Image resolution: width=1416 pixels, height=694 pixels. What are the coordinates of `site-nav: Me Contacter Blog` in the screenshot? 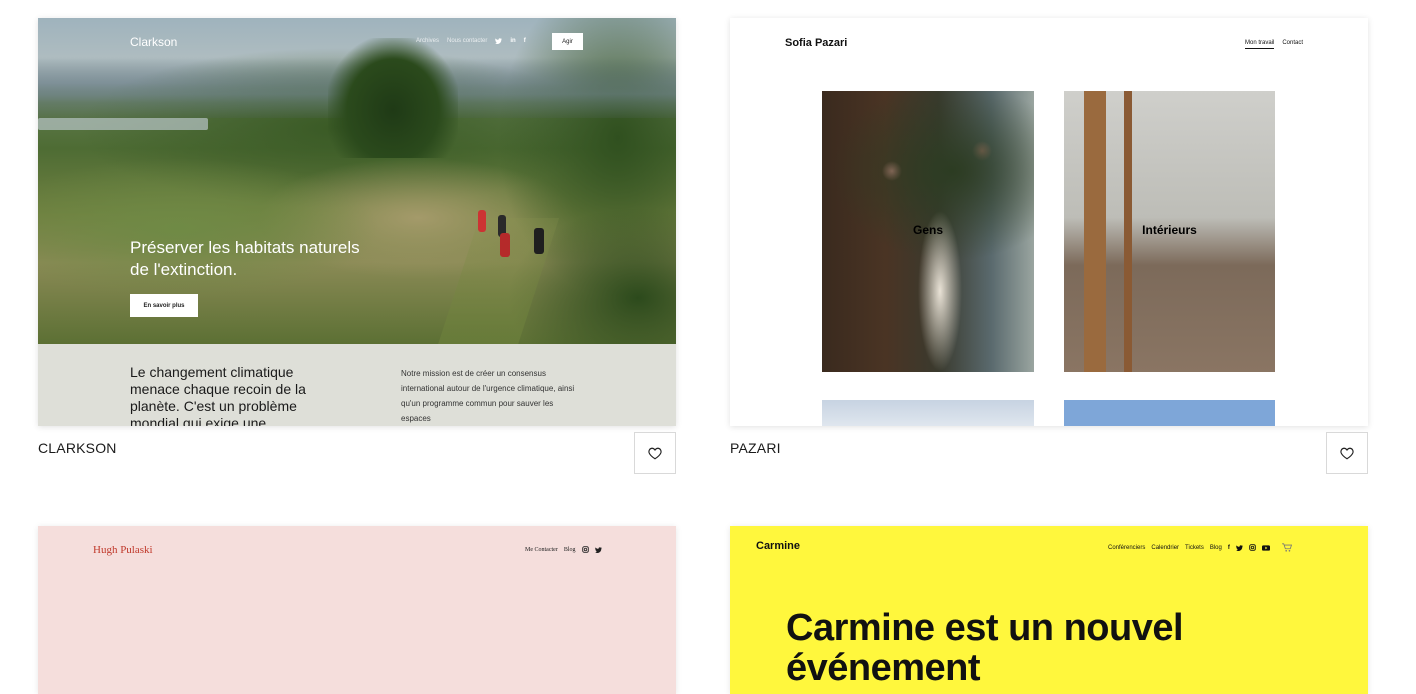 It's located at (563, 549).